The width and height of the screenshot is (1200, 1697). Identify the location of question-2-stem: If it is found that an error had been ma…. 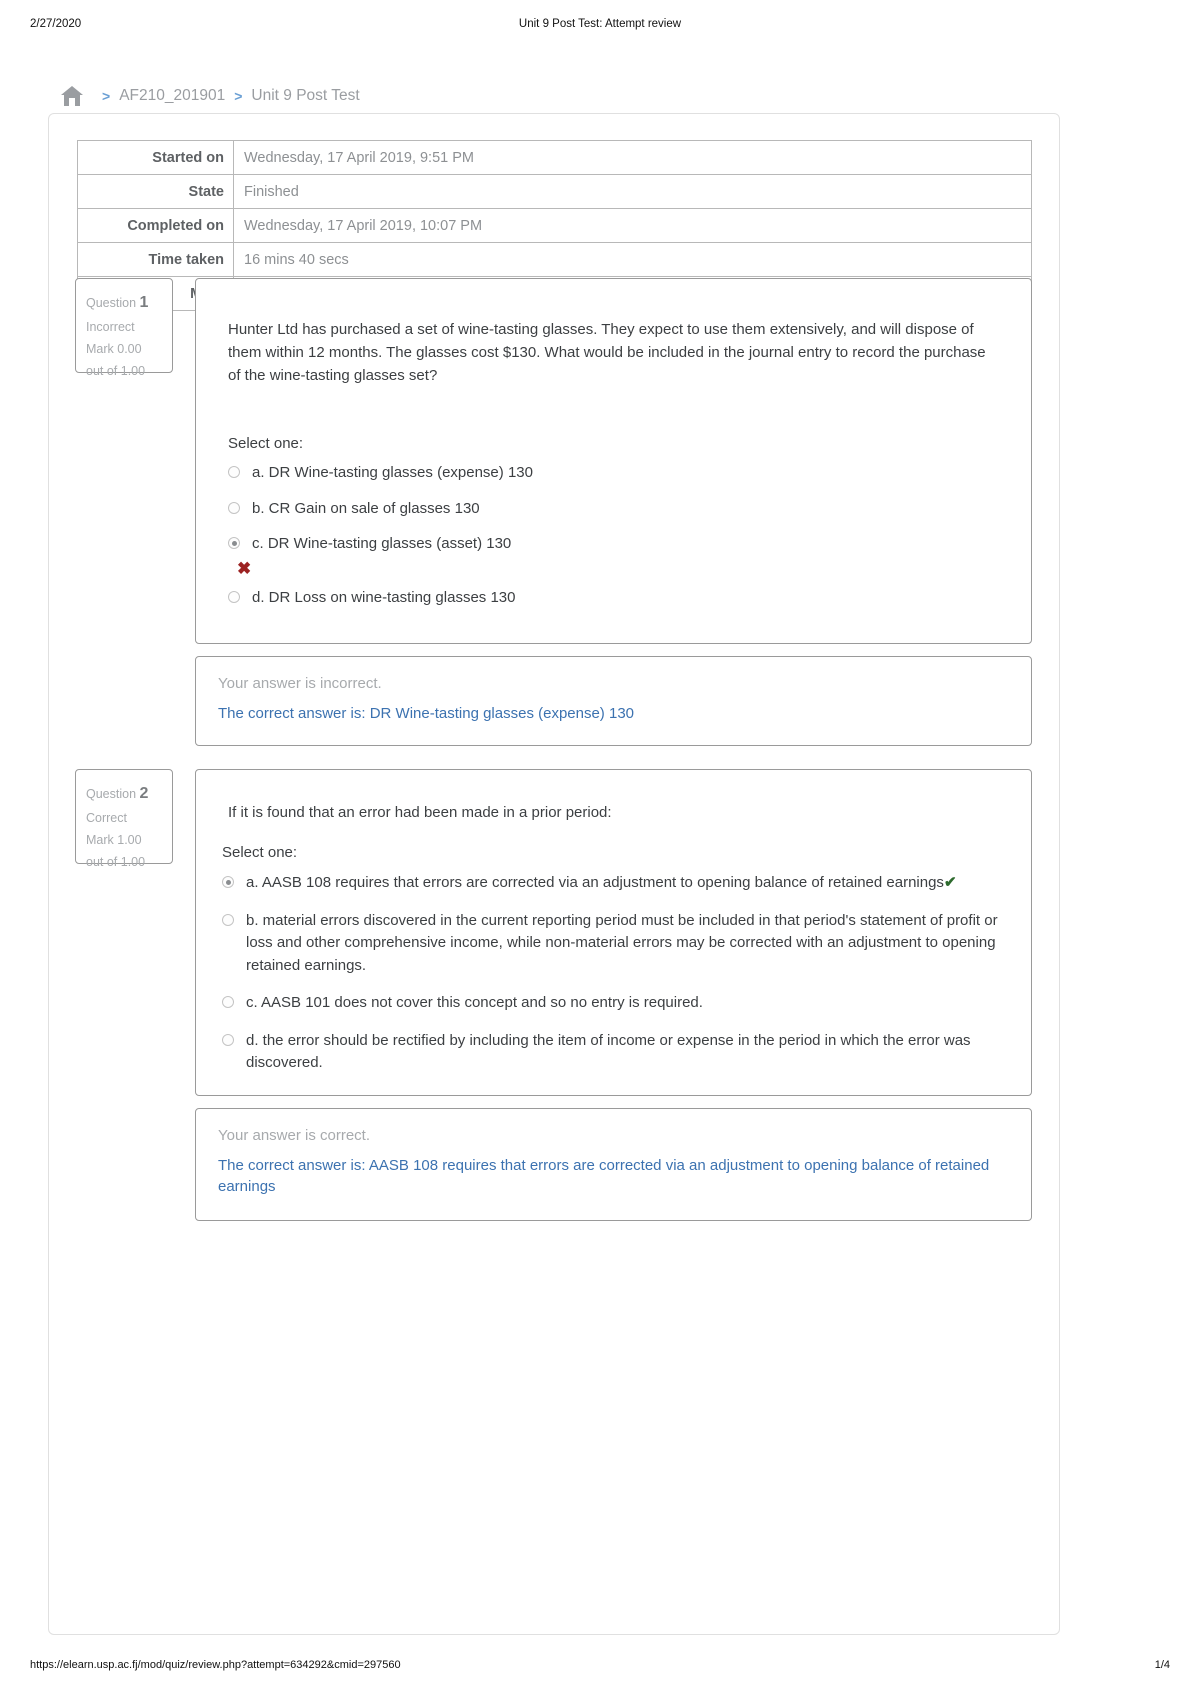
(420, 812).